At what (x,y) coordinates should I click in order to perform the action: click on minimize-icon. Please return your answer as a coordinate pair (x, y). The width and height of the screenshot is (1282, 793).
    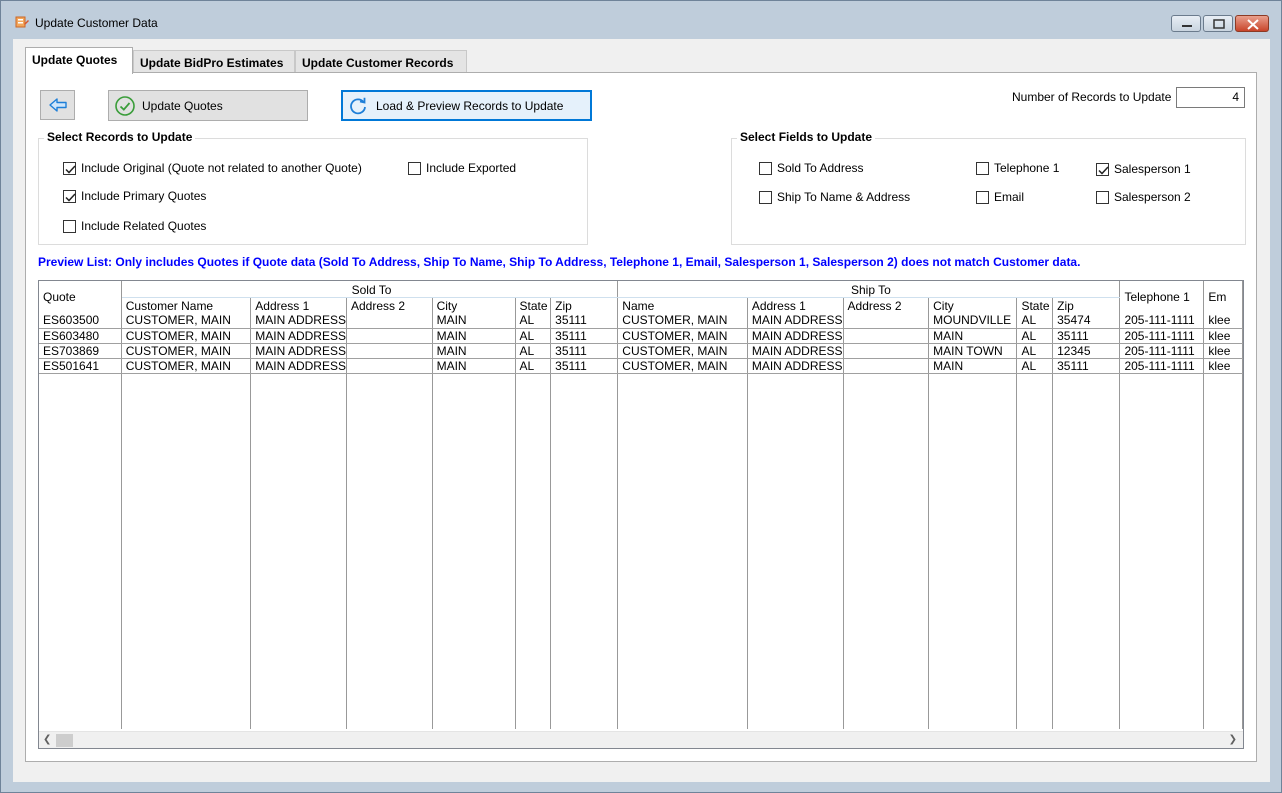
    Looking at the image, I should click on (1187, 26).